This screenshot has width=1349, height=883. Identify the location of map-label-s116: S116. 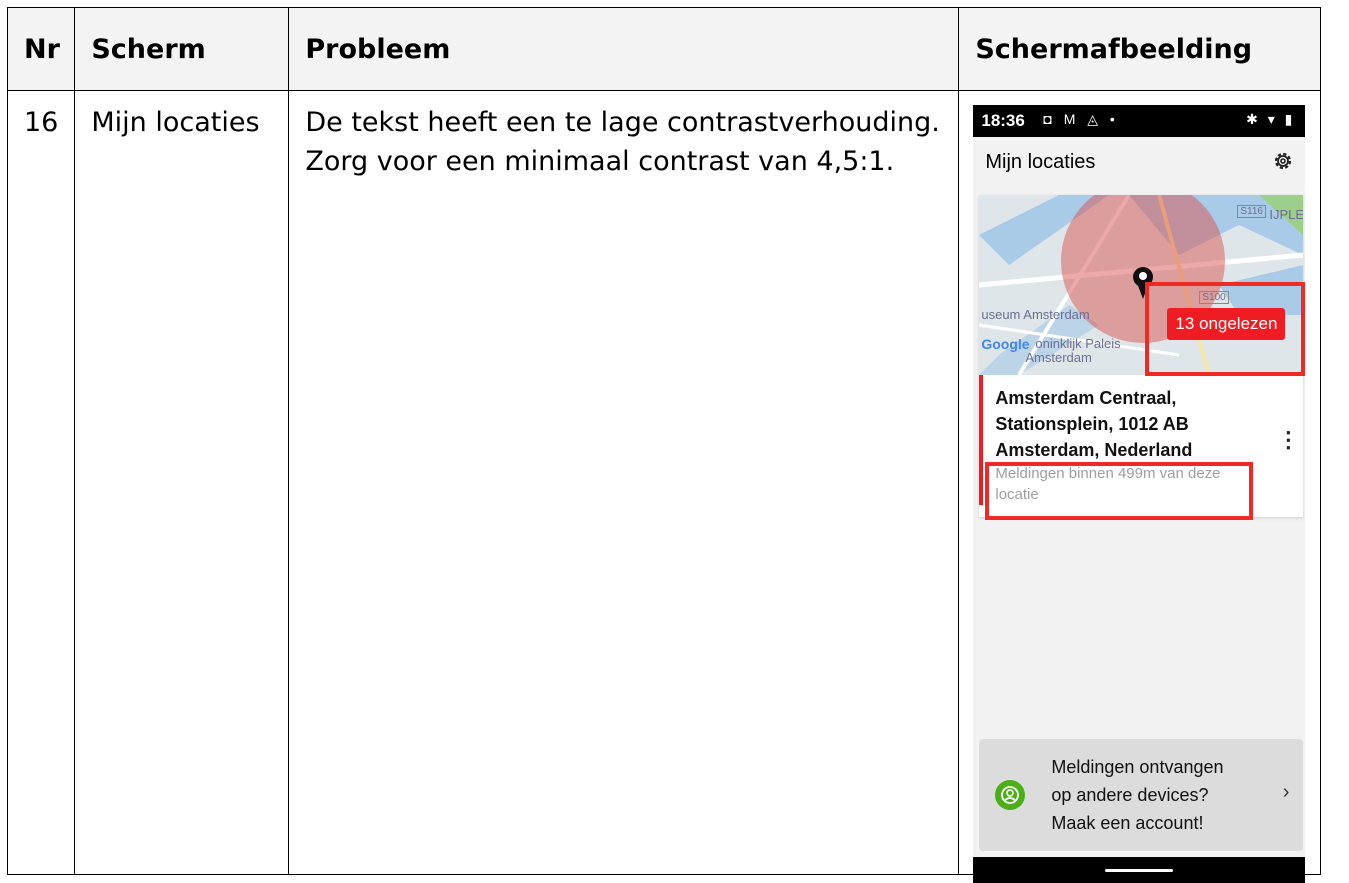
(1251, 211).